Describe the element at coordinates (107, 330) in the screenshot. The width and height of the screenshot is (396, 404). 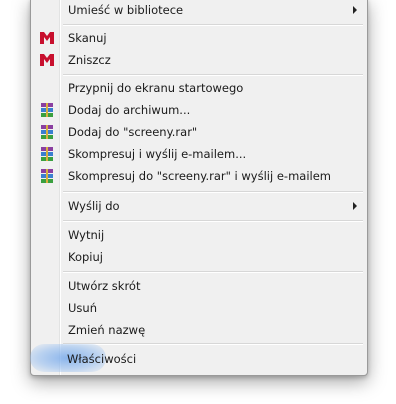
I see `menu-item-label: Zmień nazwę` at that location.